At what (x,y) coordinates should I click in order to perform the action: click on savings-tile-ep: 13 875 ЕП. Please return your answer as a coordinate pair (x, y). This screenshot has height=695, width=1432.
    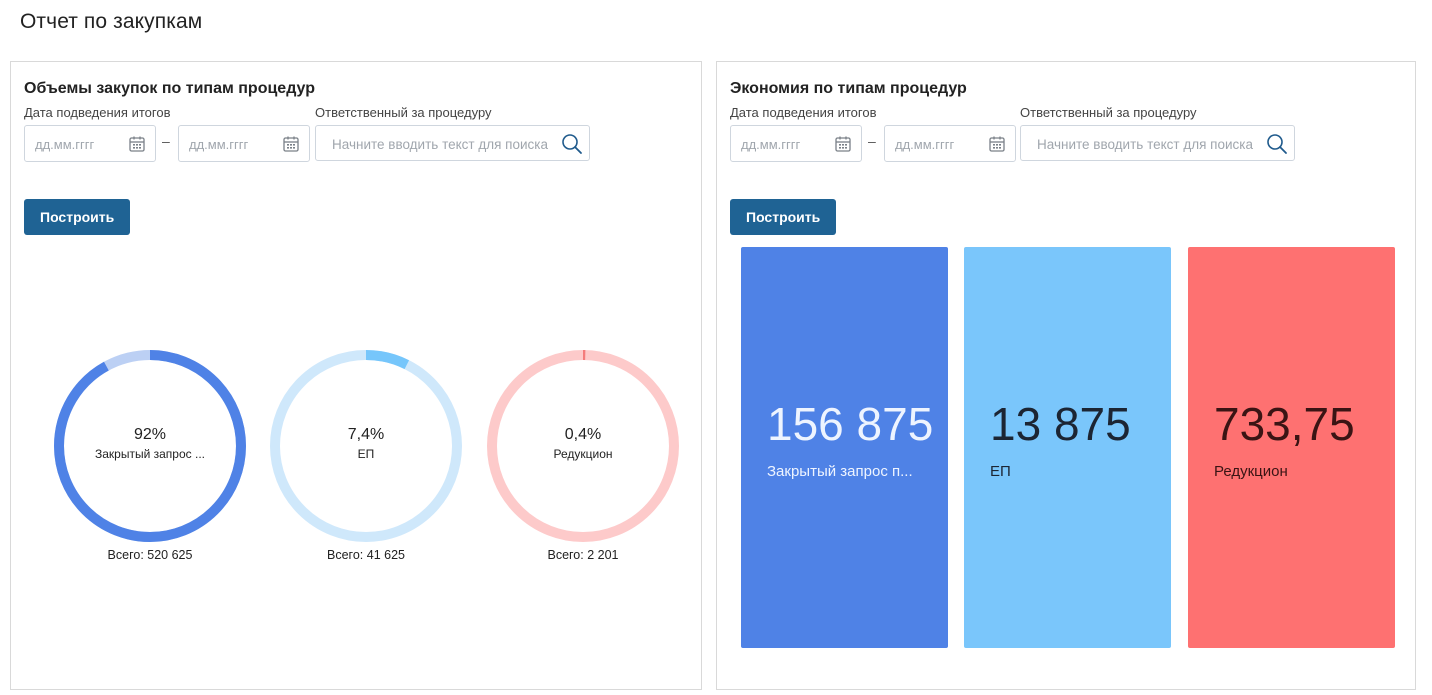
    Looking at the image, I should click on (1067, 447).